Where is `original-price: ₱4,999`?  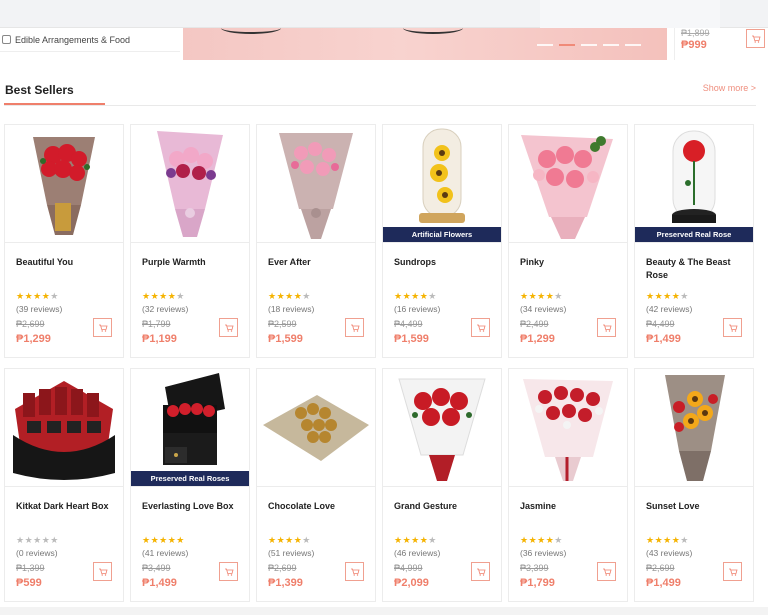
original-price: ₱4,999 is located at coordinates (408, 568).